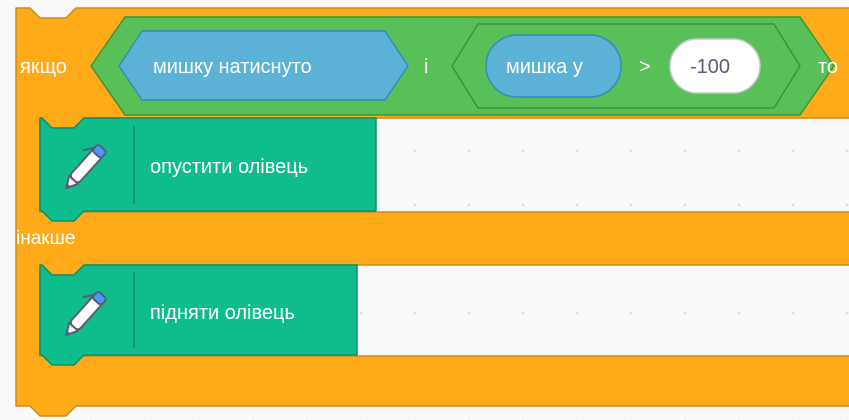 This screenshot has height=420, width=849. Describe the element at coordinates (544, 67) in the screenshot. I see `mouse-y-label: мишка у` at that location.